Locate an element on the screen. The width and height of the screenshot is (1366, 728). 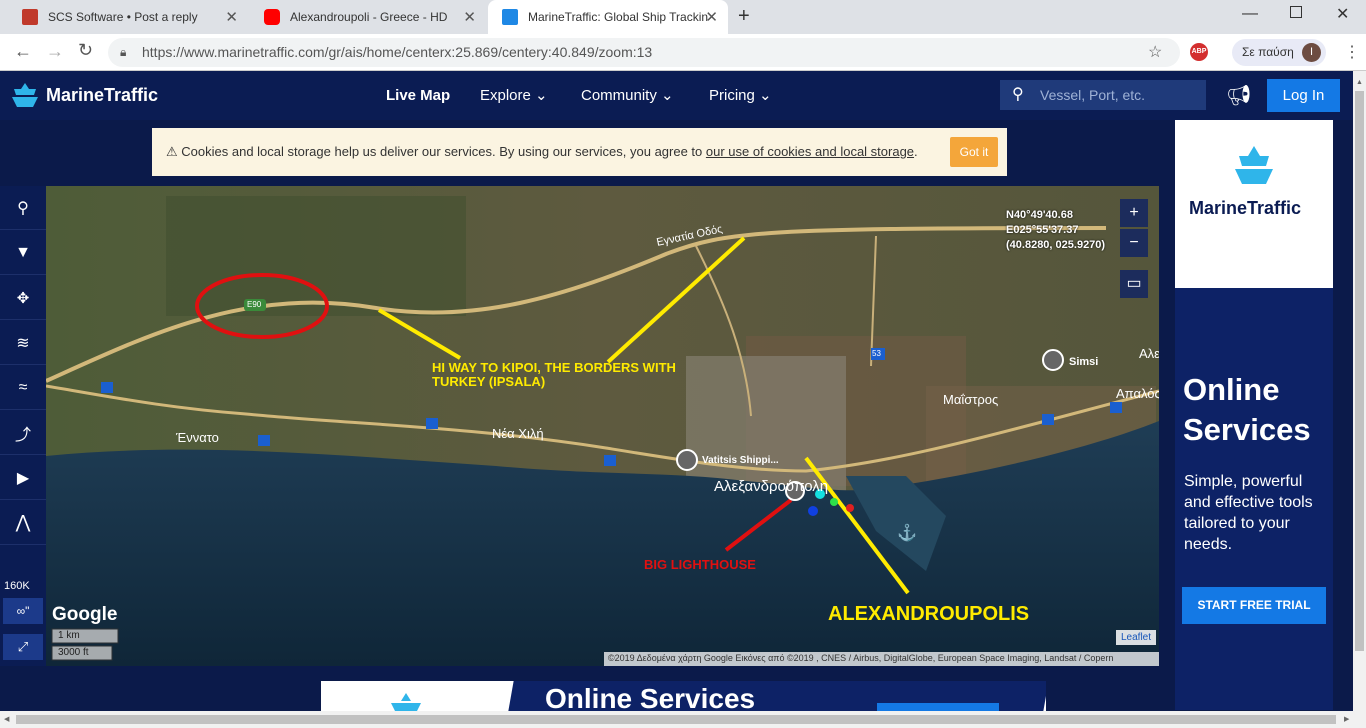
tab-title: SCS Software • Post a reply is located at coordinates (123, 17).